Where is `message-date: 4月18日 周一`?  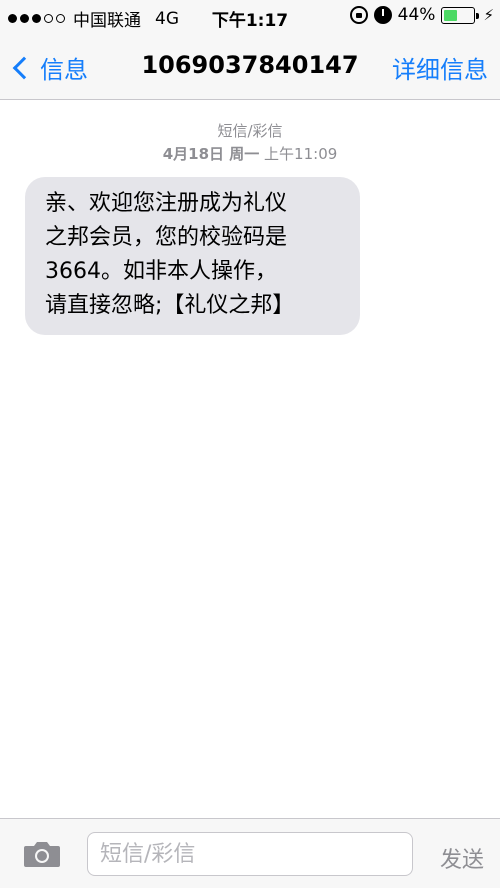
message-date: 4月18日 周一 is located at coordinates (211, 154).